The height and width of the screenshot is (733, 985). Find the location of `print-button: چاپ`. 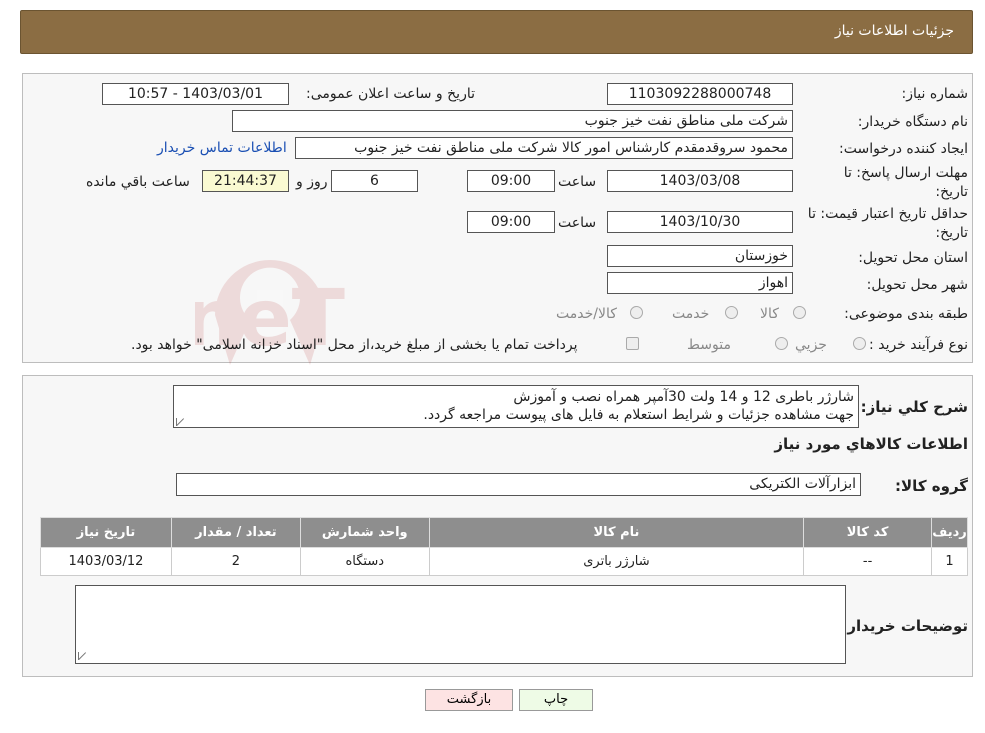

print-button: چاپ is located at coordinates (556, 700).